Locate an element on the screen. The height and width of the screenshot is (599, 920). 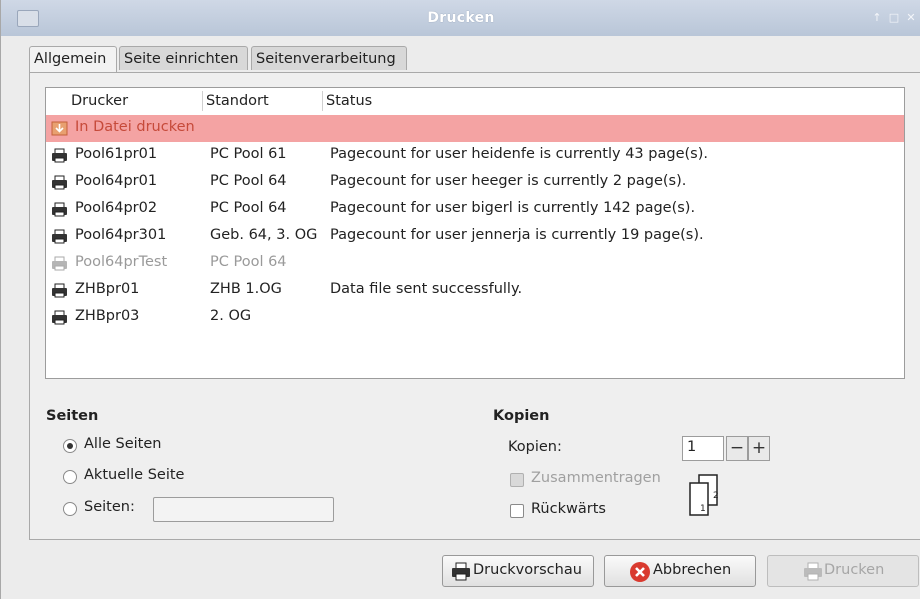
printer-name: Pool64pr01 is located at coordinates (116, 181).